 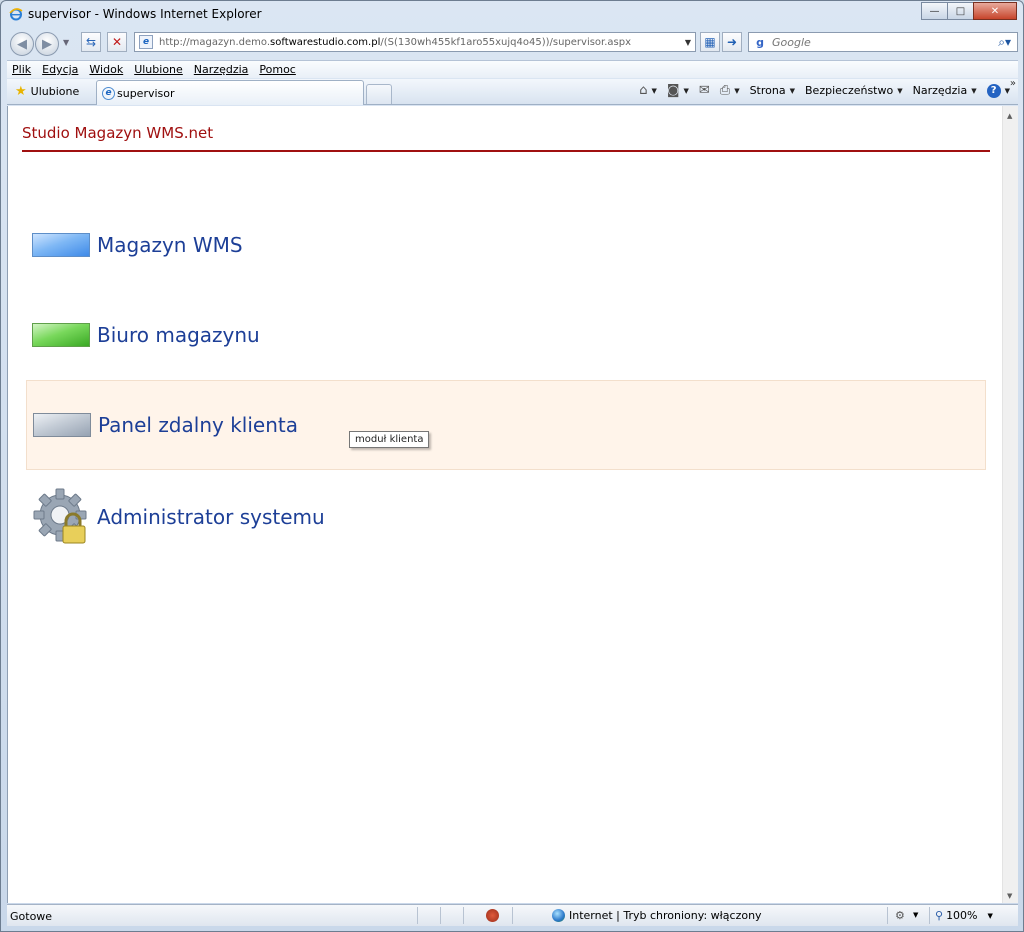 What do you see at coordinates (21, 69) in the screenshot?
I see `menu-plik: Plik` at bounding box center [21, 69].